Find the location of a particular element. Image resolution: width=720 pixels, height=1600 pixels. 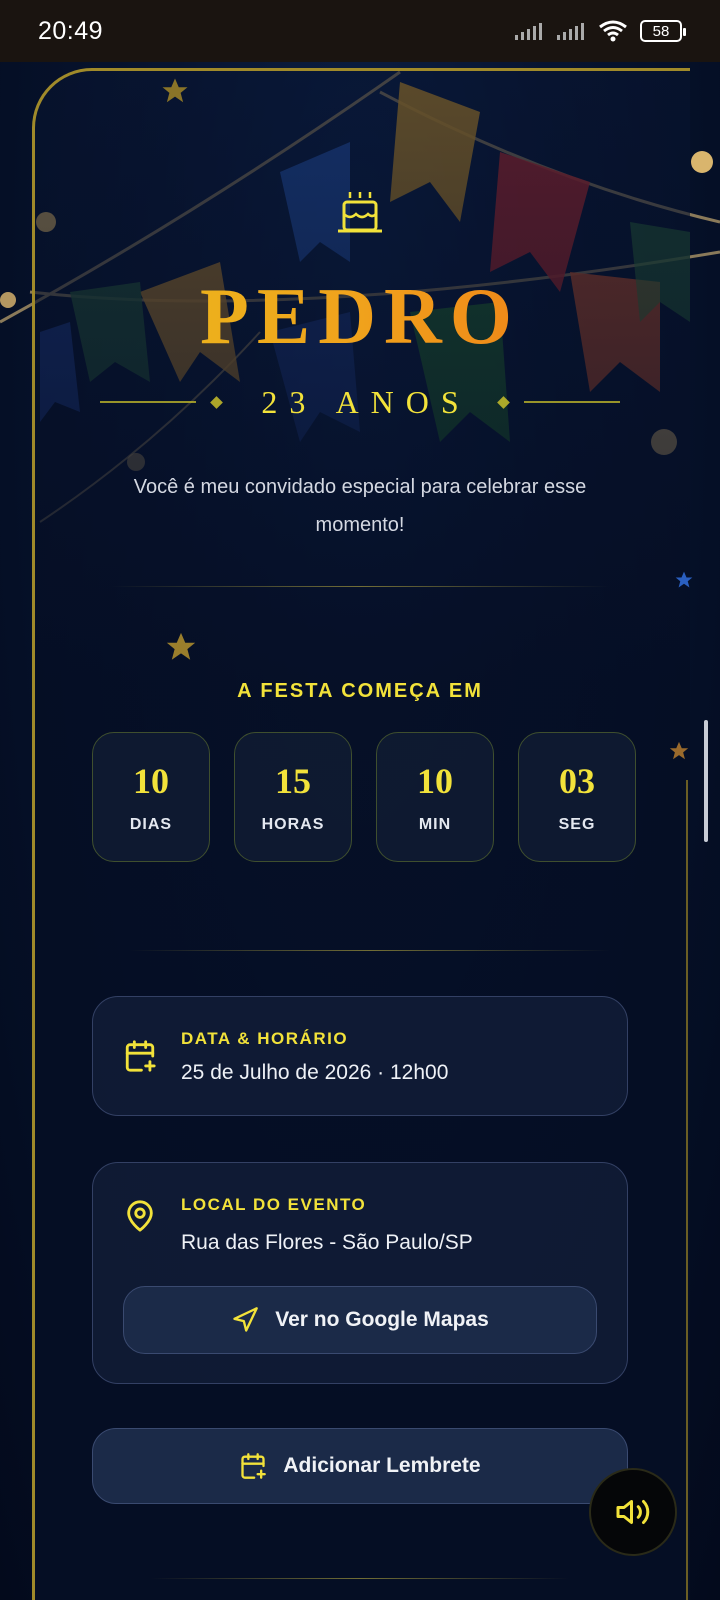

countdown-value: 03 is located at coordinates (577, 781).